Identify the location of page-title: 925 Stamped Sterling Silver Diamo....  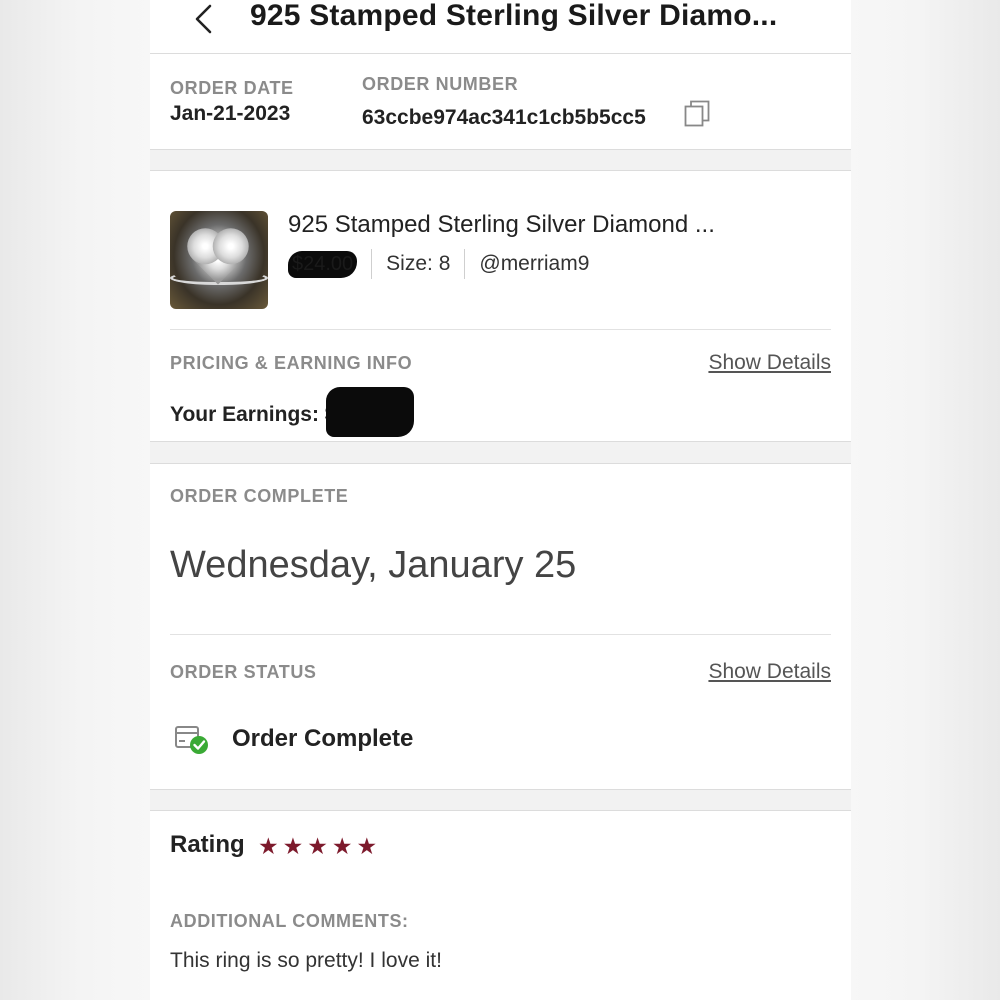
(514, 16).